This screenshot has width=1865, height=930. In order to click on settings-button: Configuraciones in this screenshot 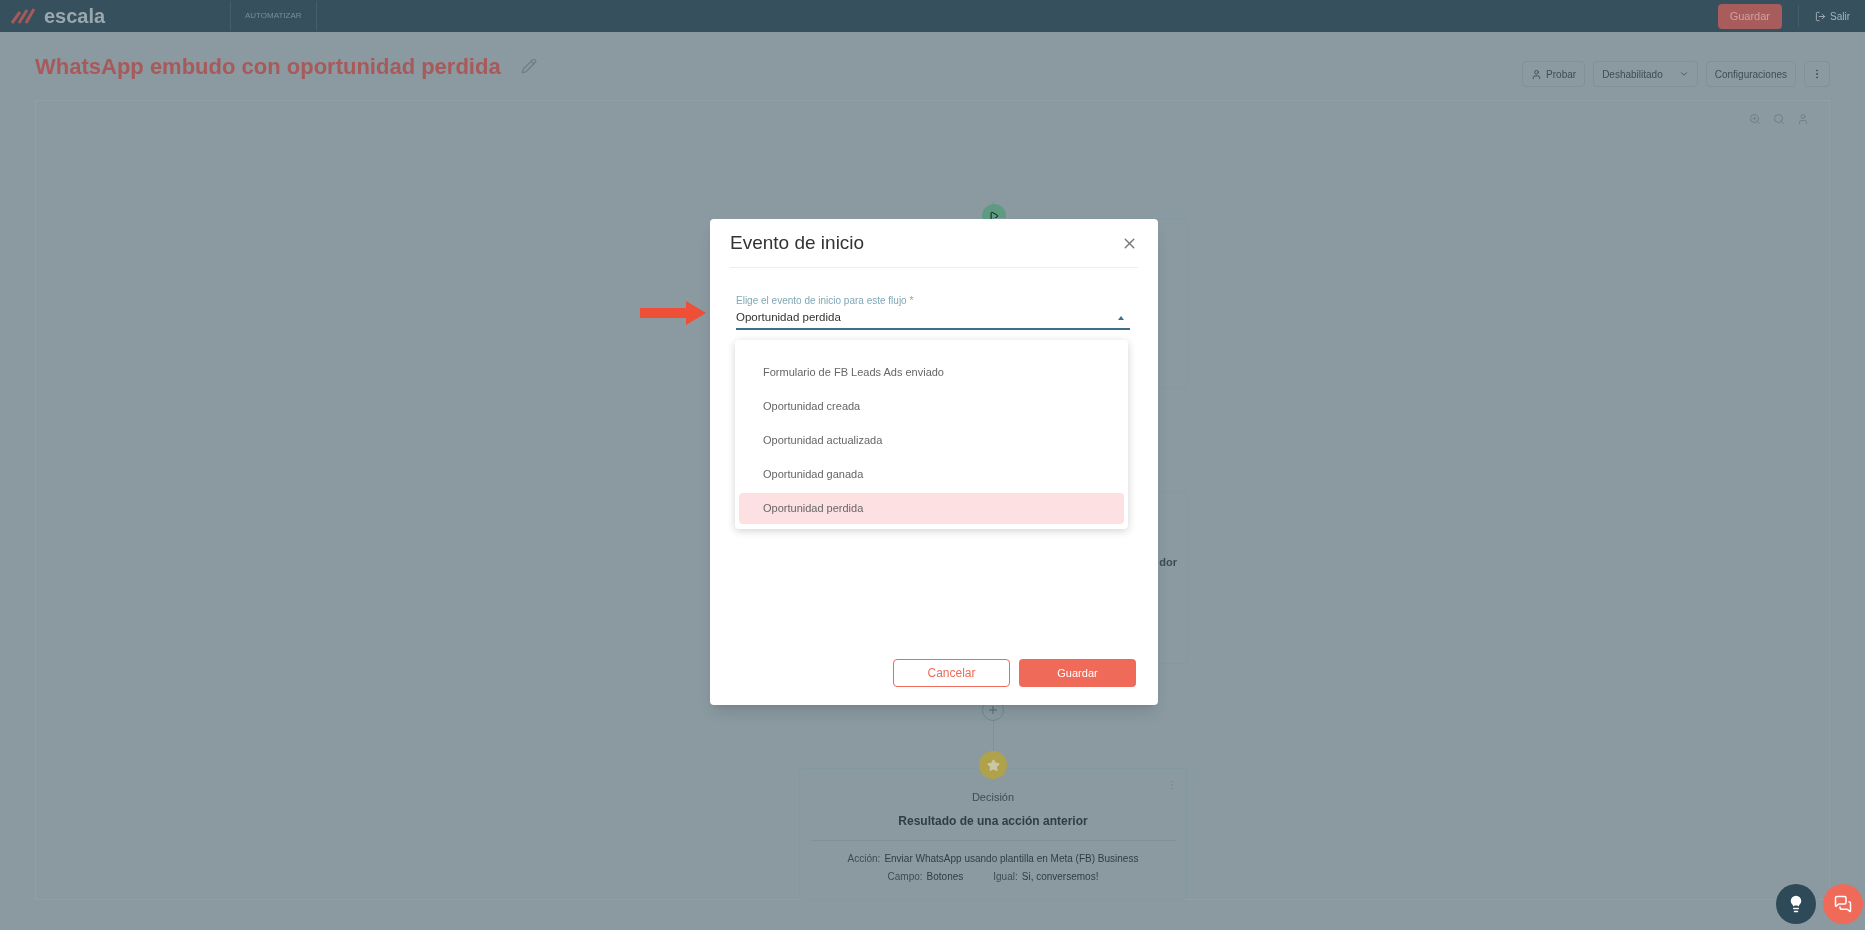, I will do `click(1750, 74)`.